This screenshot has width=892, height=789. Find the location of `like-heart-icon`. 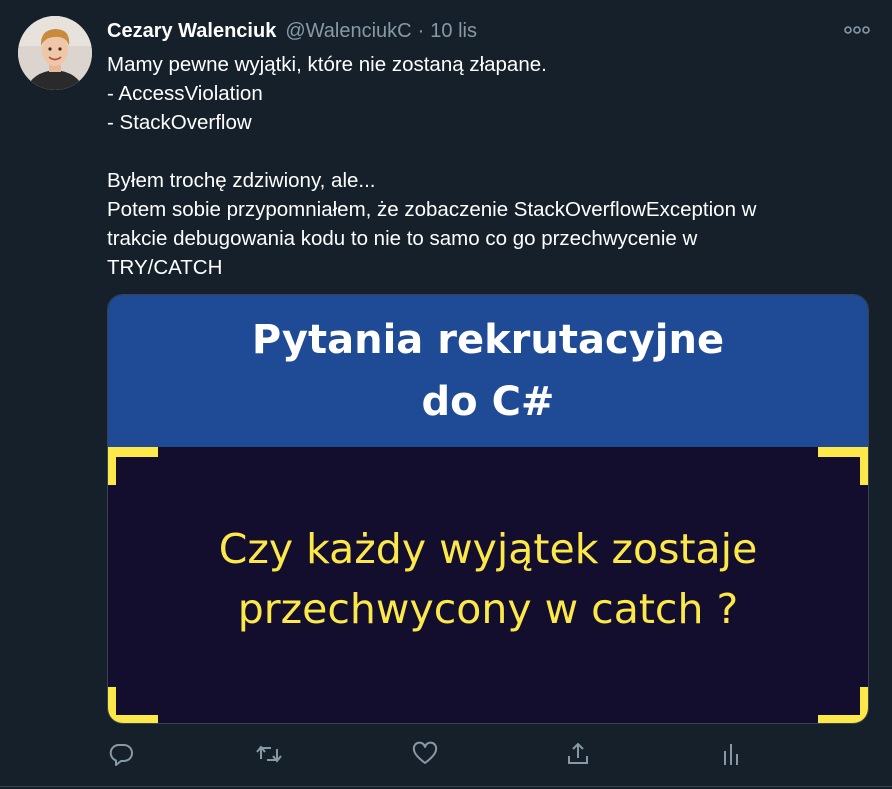

like-heart-icon is located at coordinates (425, 752).